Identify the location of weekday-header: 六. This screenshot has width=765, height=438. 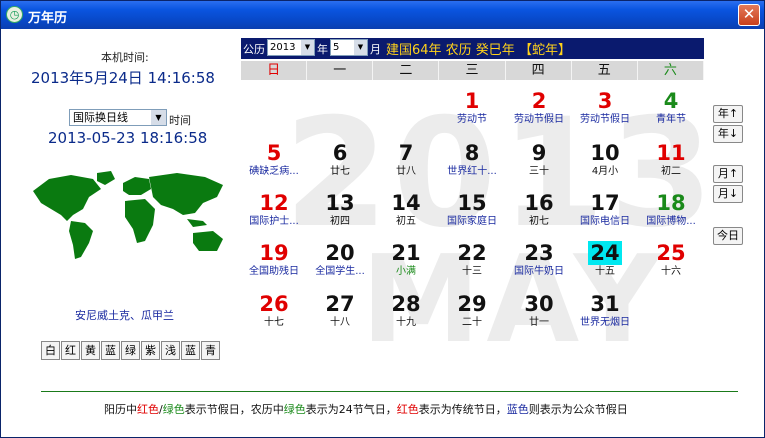
(671, 70).